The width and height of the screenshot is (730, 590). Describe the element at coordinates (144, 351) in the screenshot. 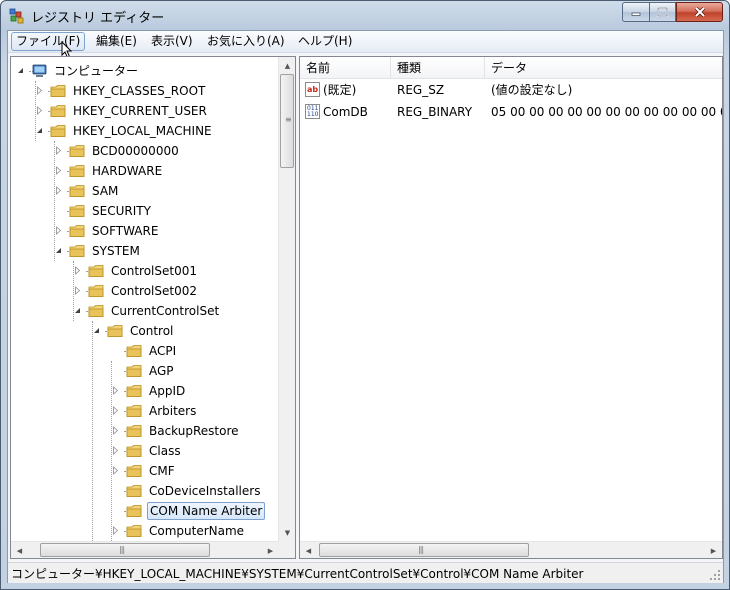

I see `tree-node-acpi: ACPI` at that location.